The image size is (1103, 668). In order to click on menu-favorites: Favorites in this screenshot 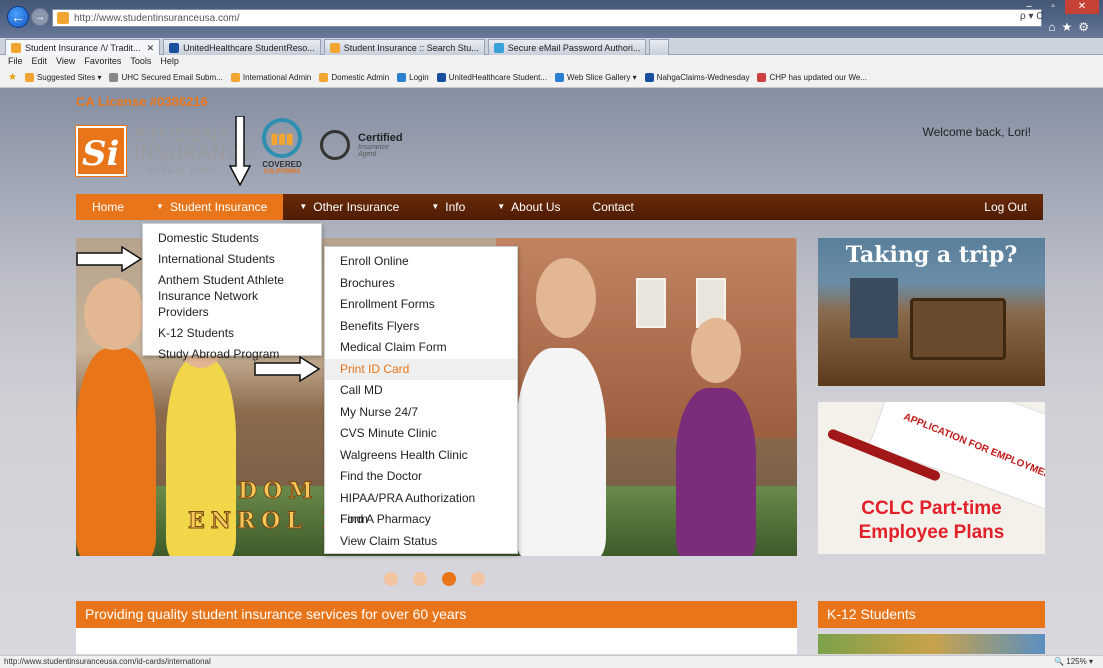, I will do `click(102, 61)`.